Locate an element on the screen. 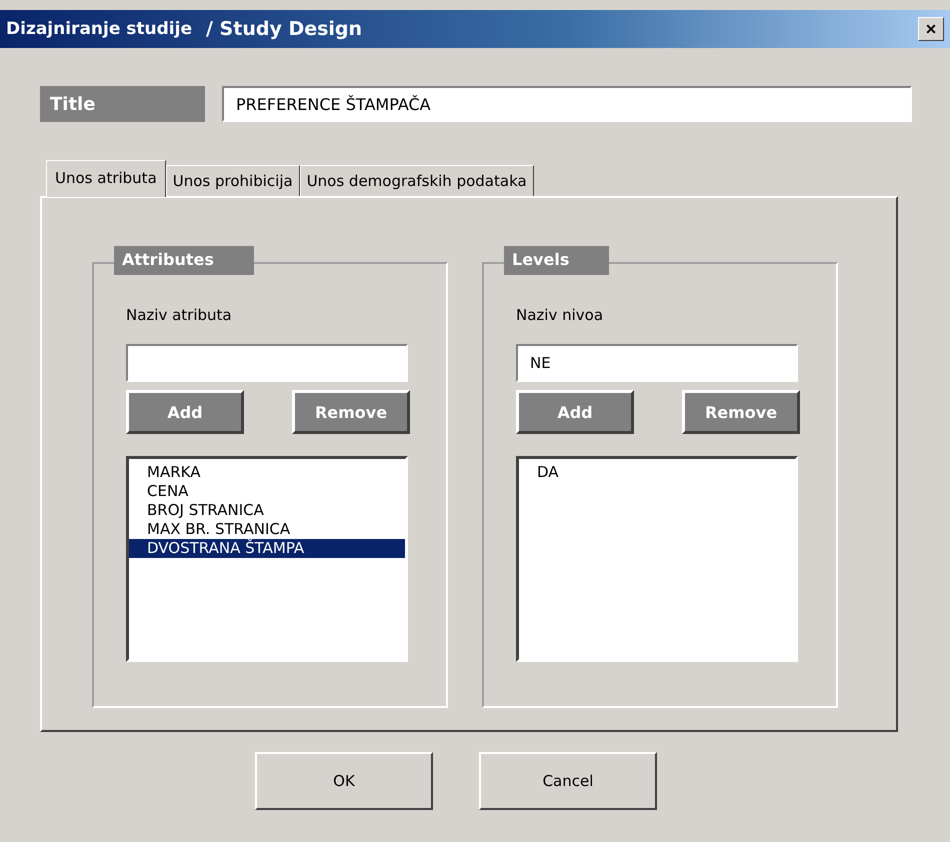 This screenshot has width=950, height=842. title-field: PREFERENCE ŠTAMPAČA is located at coordinates (567, 104).